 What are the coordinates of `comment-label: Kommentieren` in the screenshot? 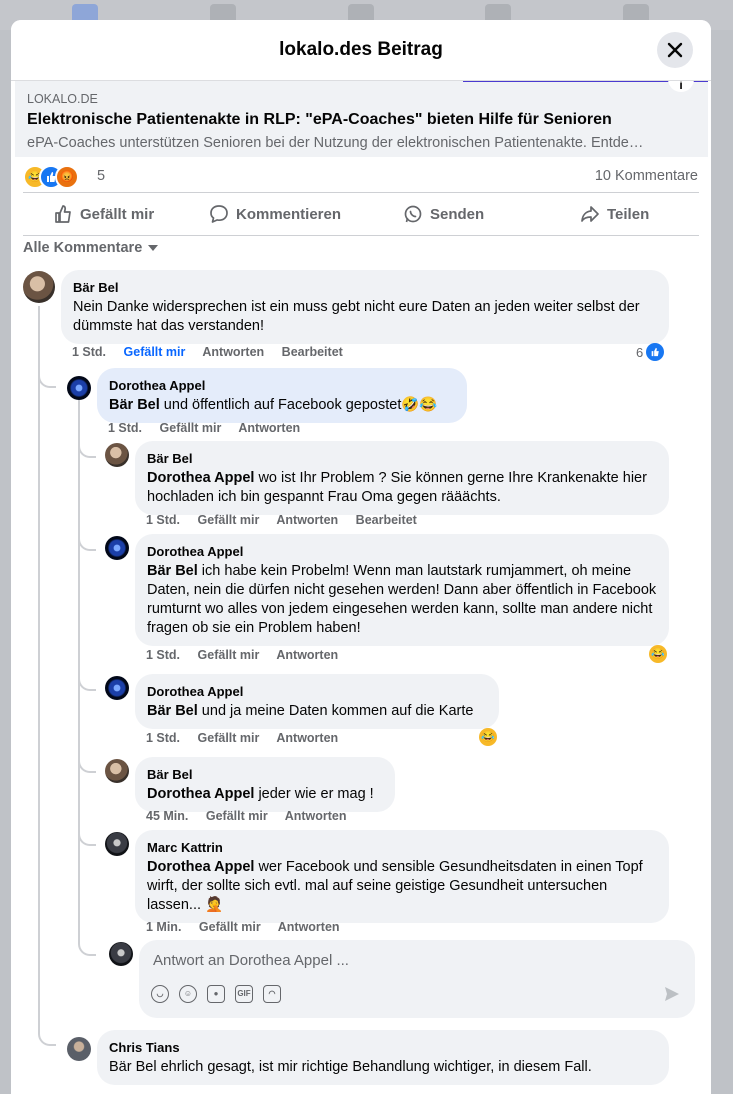 It's located at (289, 214).